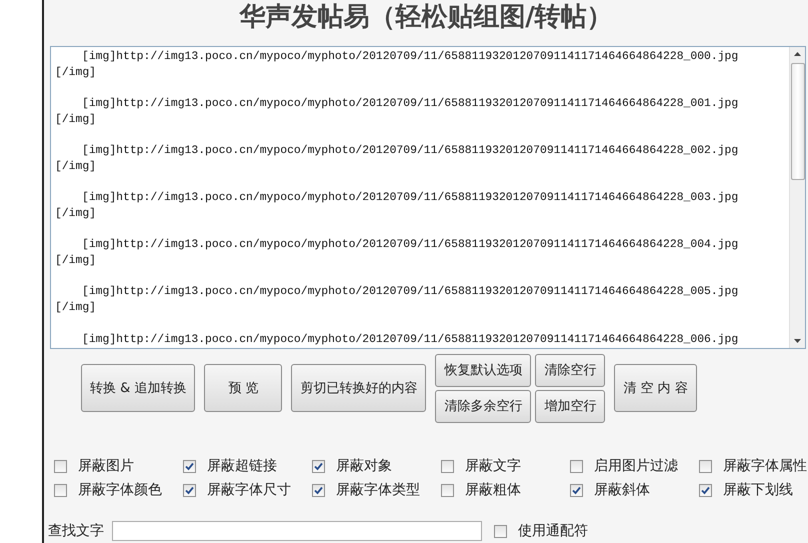 The width and height of the screenshot is (808, 543). I want to click on checkbox-label: 屏蔽字体颜色, so click(120, 490).